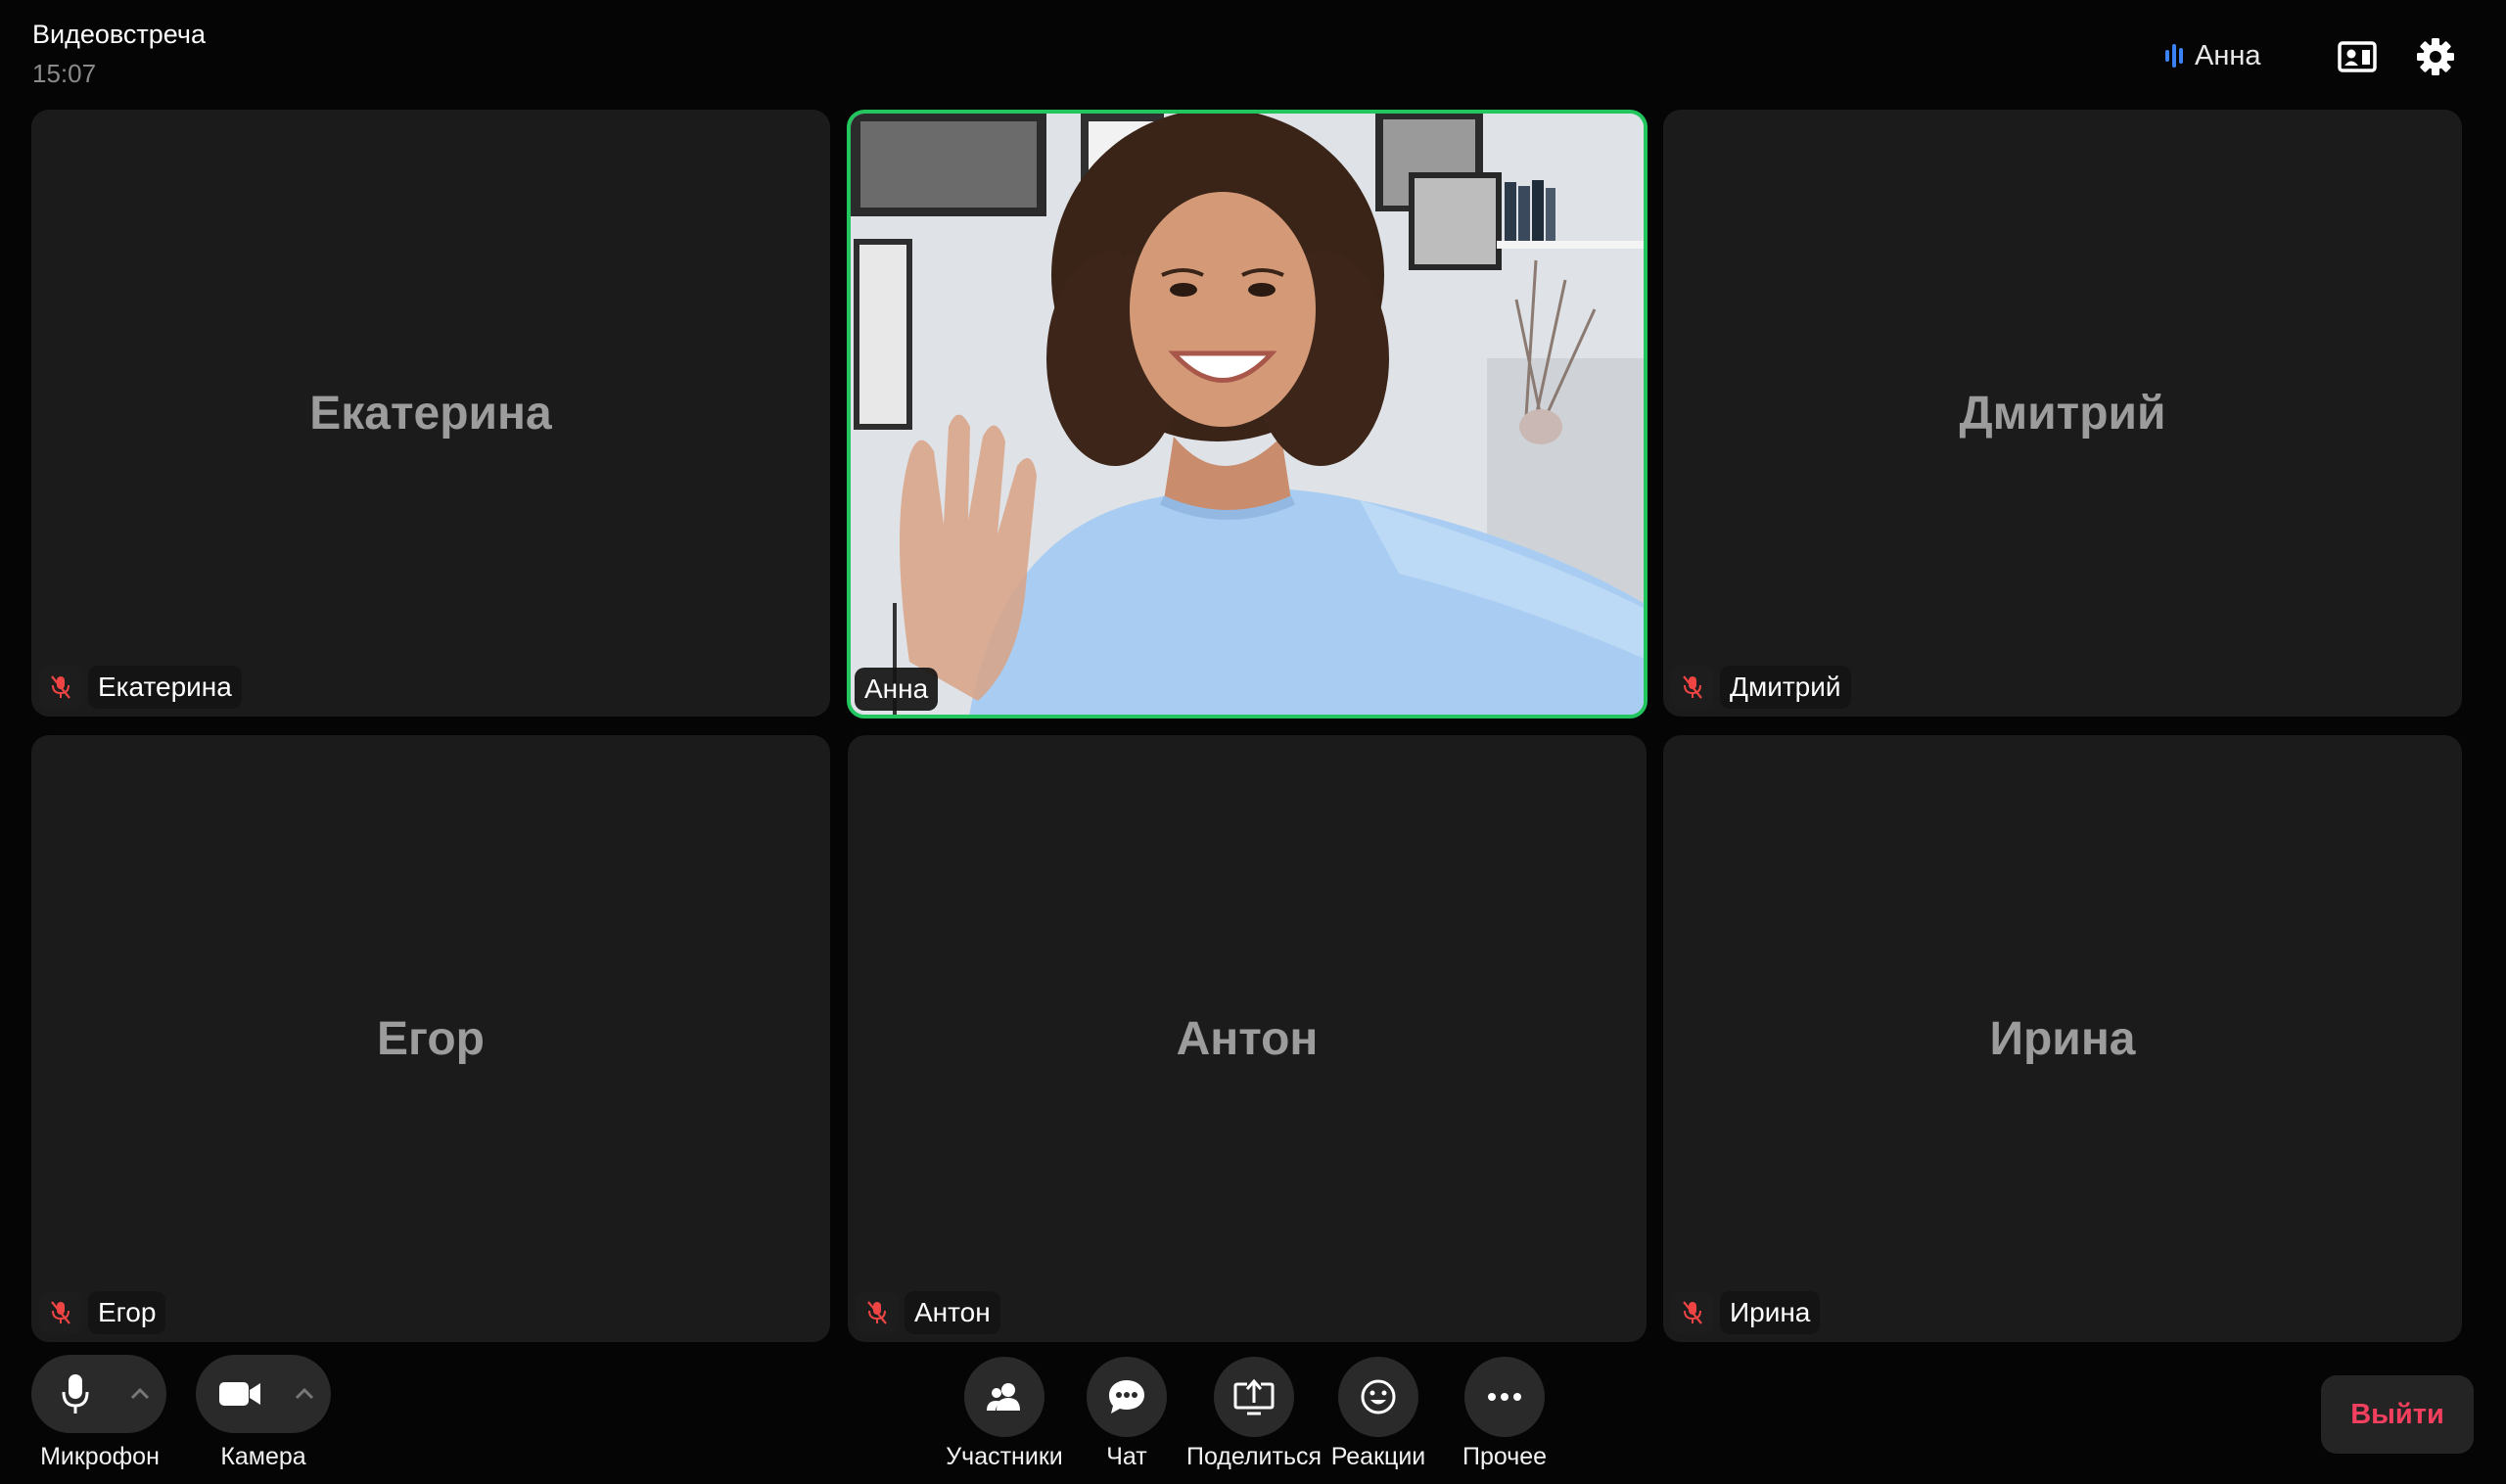 This screenshot has height=1484, width=2506. What do you see at coordinates (2228, 55) in the screenshot?
I see `active-speaker-name: Анна` at bounding box center [2228, 55].